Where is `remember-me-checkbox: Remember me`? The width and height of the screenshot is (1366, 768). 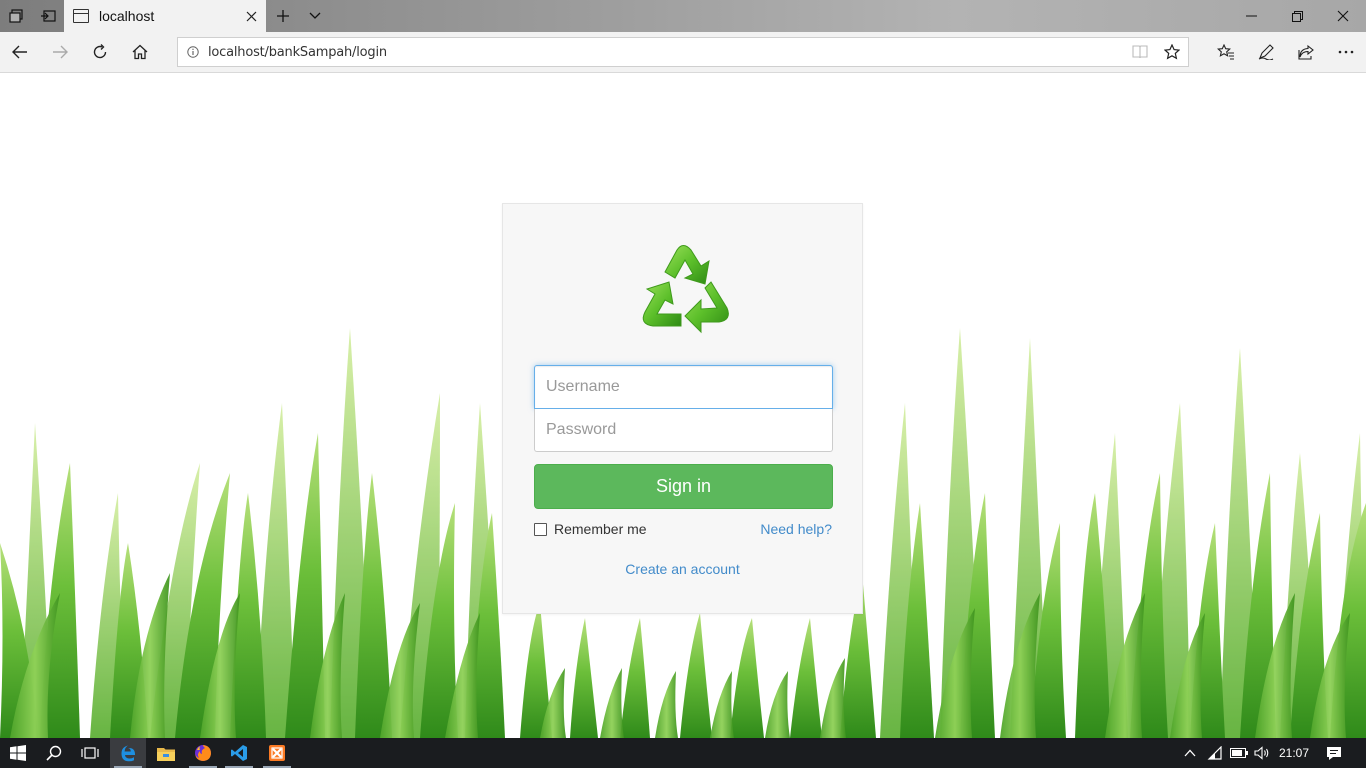
remember-me-checkbox: Remember me is located at coordinates (590, 529).